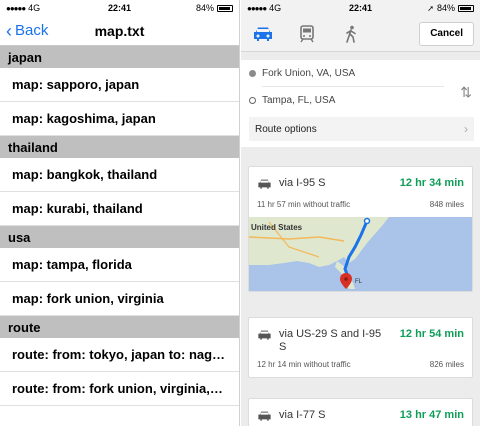  I want to click on section-header-thailand: thailand, so click(119, 147).